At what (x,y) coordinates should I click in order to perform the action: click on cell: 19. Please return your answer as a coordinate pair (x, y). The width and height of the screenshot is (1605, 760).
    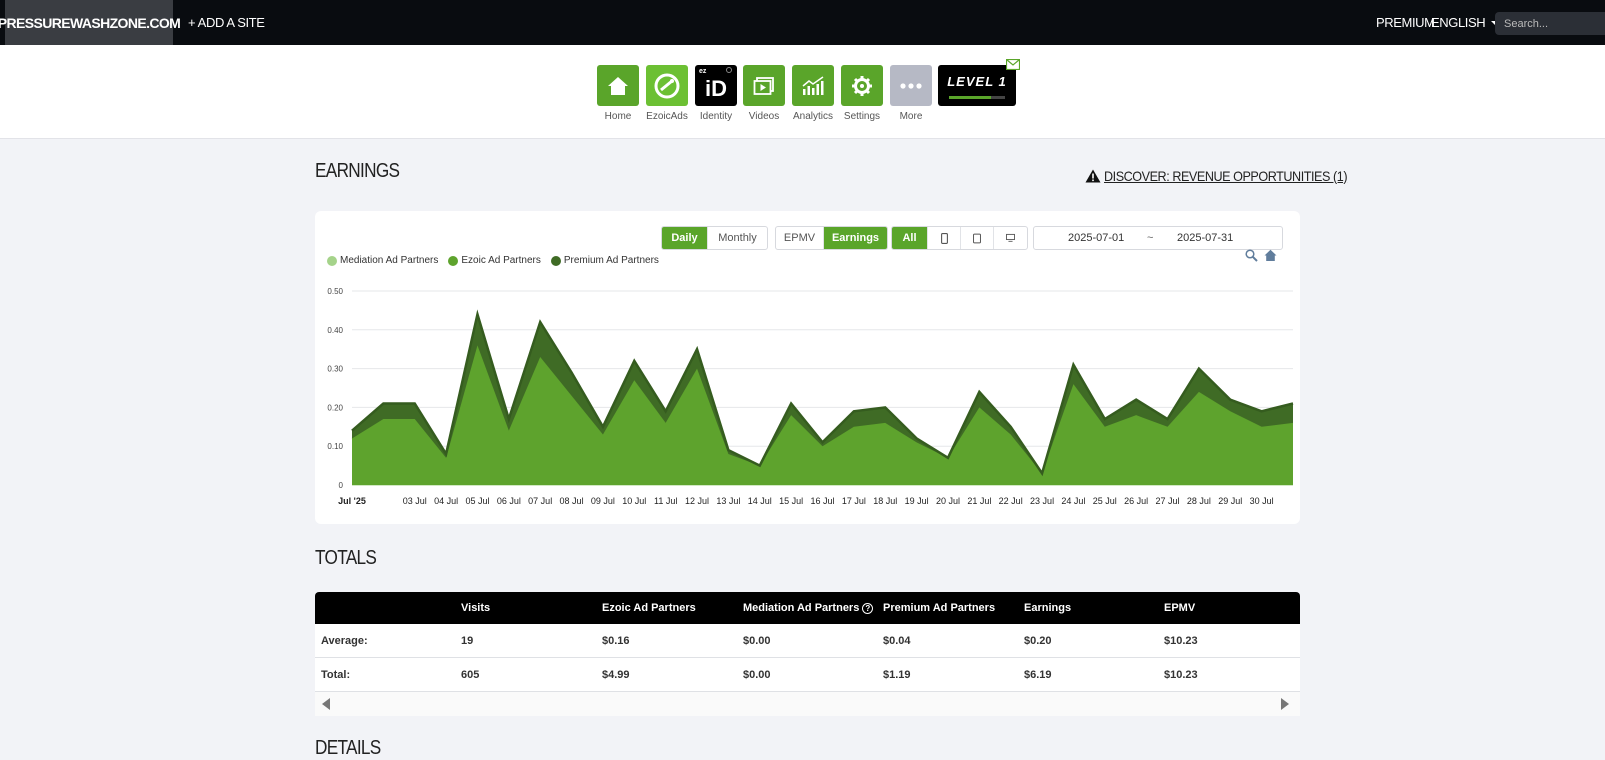
    Looking at the image, I should click on (467, 641).